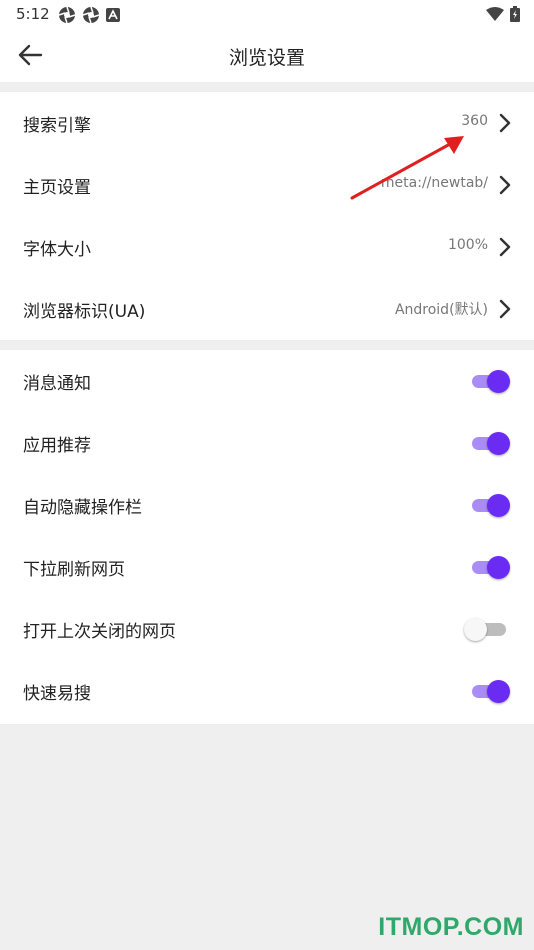 The image size is (534, 950). I want to click on row-value: Android(默认), so click(441, 310).